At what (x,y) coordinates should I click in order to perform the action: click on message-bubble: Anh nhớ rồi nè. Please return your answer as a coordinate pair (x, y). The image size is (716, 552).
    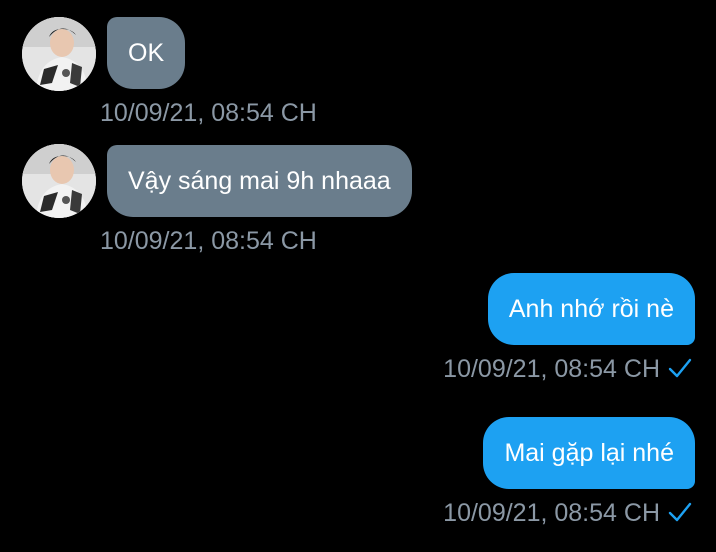
    Looking at the image, I should click on (591, 309).